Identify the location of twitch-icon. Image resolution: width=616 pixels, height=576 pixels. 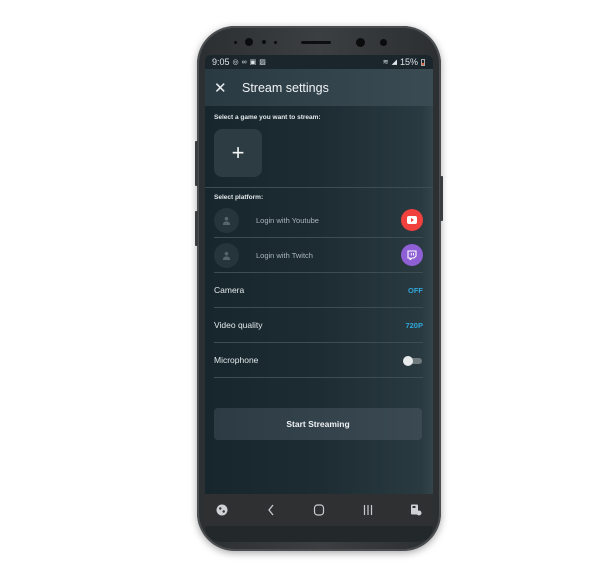
(412, 255).